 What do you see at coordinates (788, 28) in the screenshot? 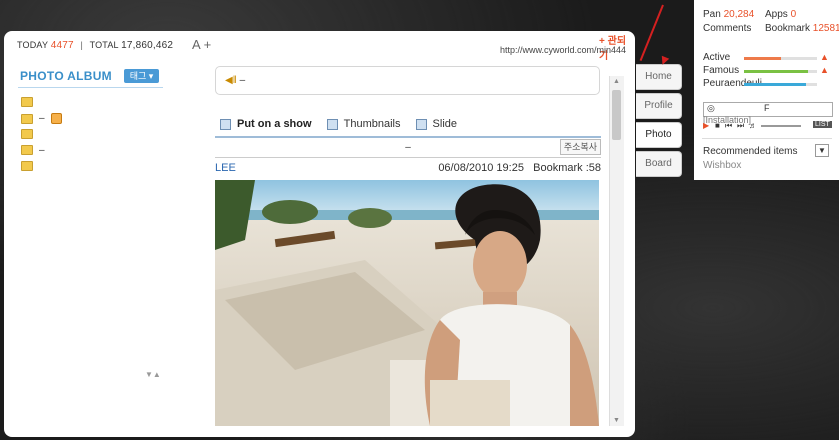
I see `bookmark-label: Bookmark` at bounding box center [788, 28].